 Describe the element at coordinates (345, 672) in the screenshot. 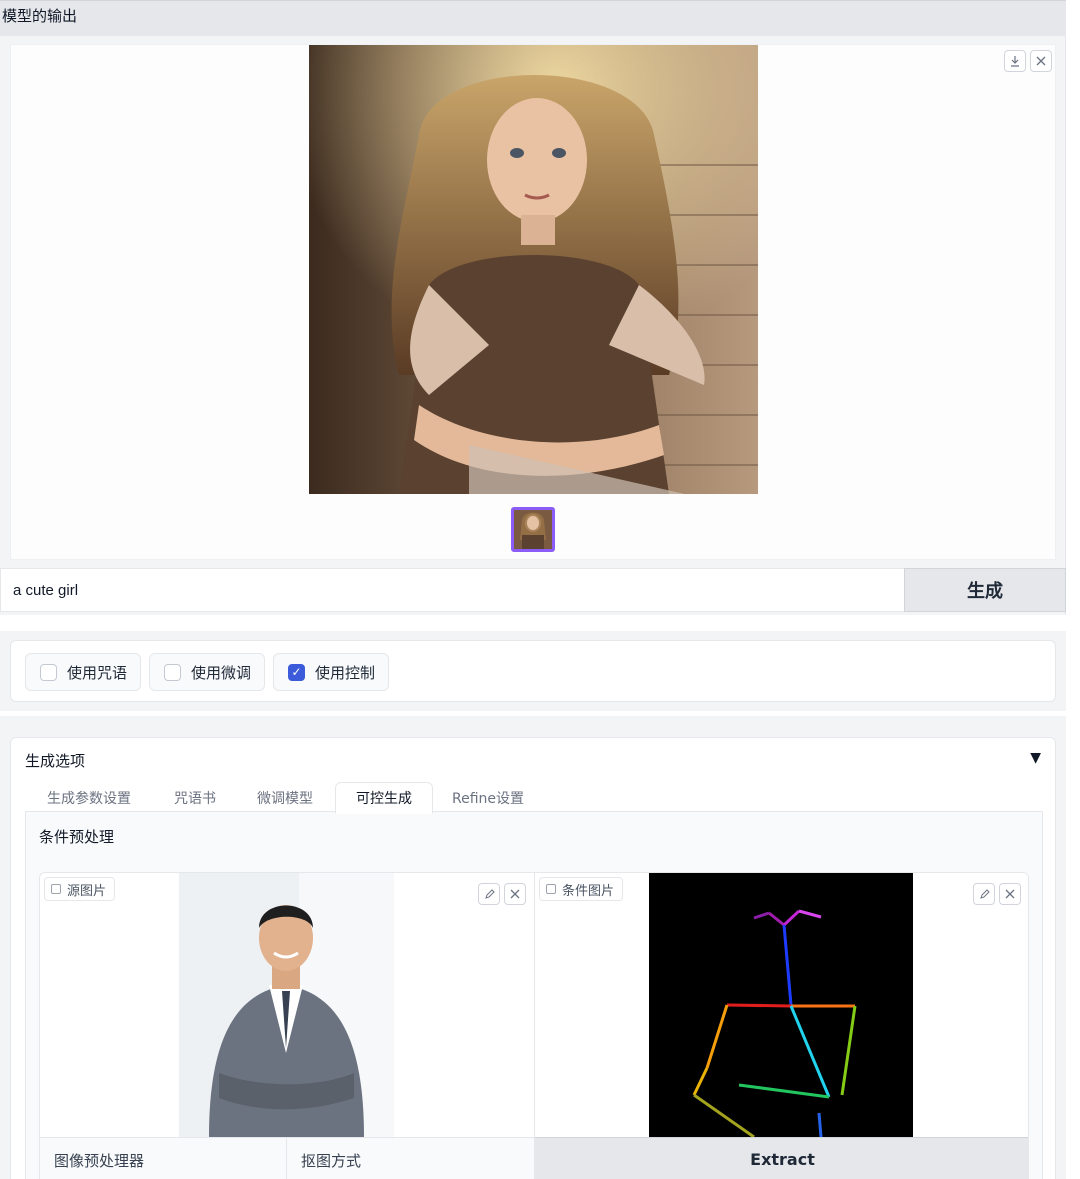

I see `checkbox-label: 使用控制` at that location.